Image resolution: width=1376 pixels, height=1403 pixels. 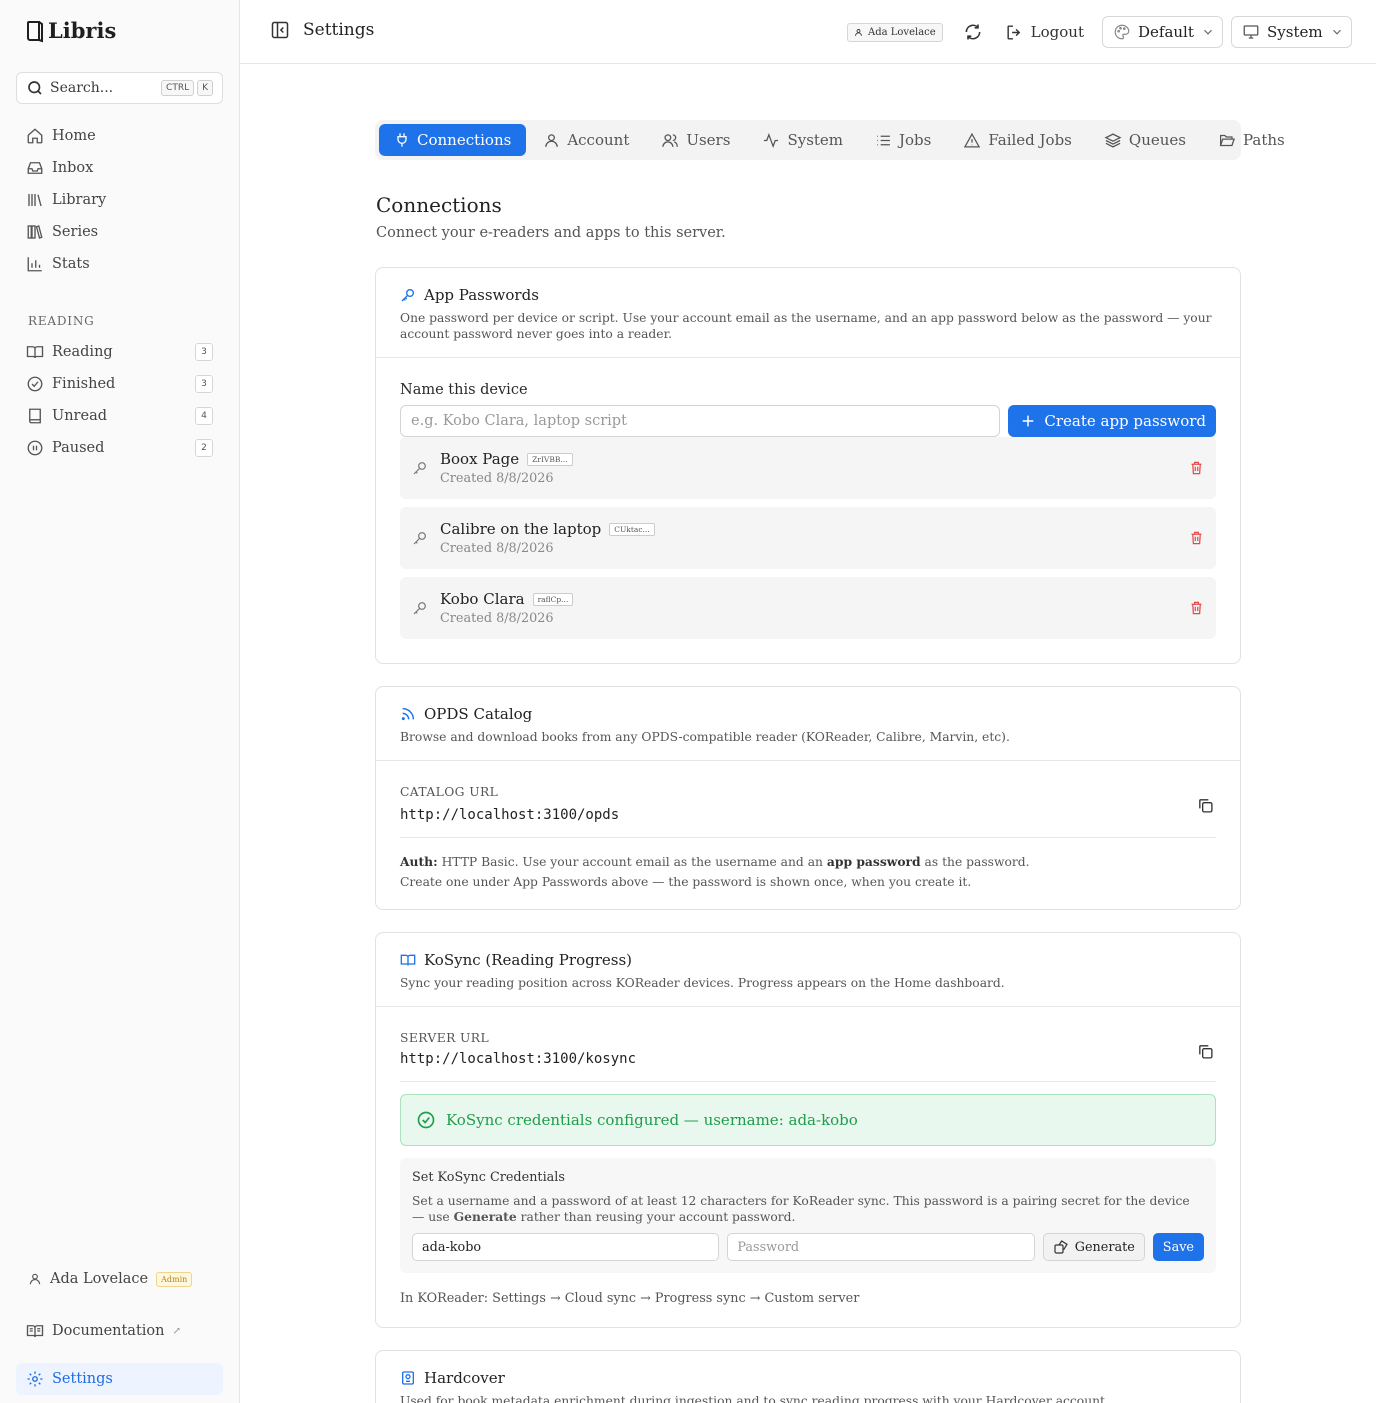 I want to click on tab-connections: Connections, so click(x=453, y=140).